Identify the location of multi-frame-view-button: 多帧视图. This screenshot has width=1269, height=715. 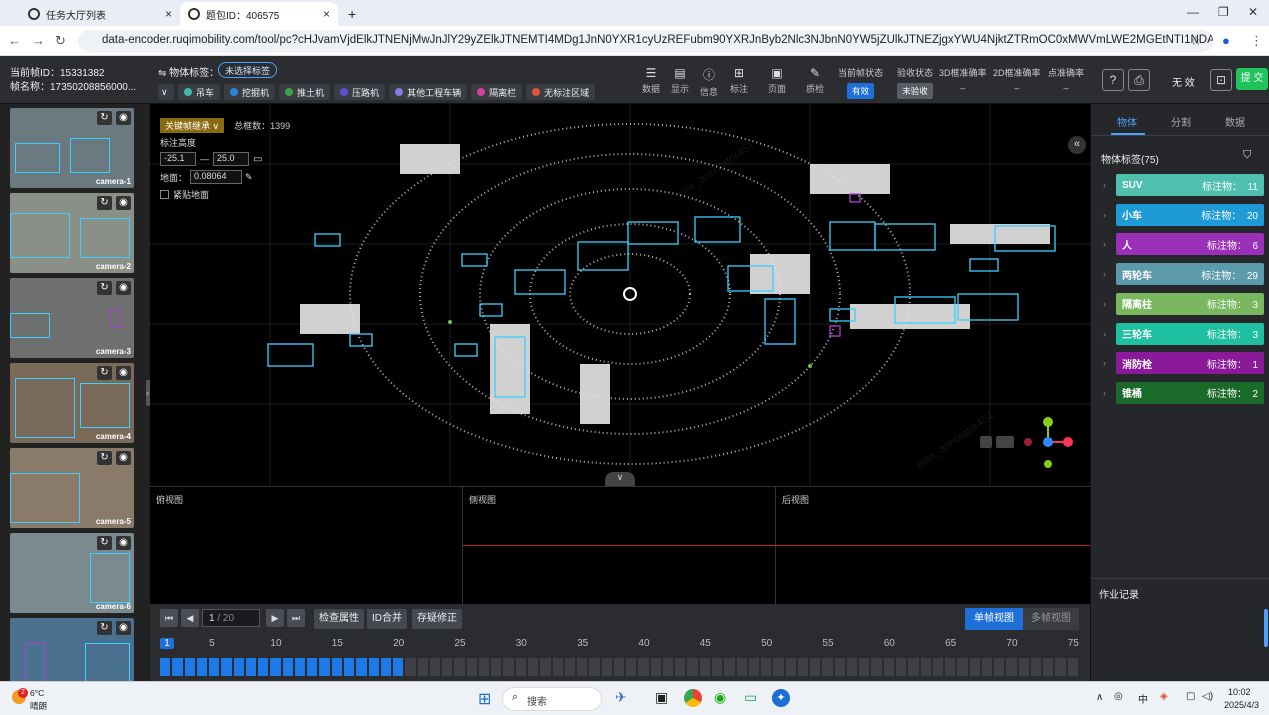
(1051, 619).